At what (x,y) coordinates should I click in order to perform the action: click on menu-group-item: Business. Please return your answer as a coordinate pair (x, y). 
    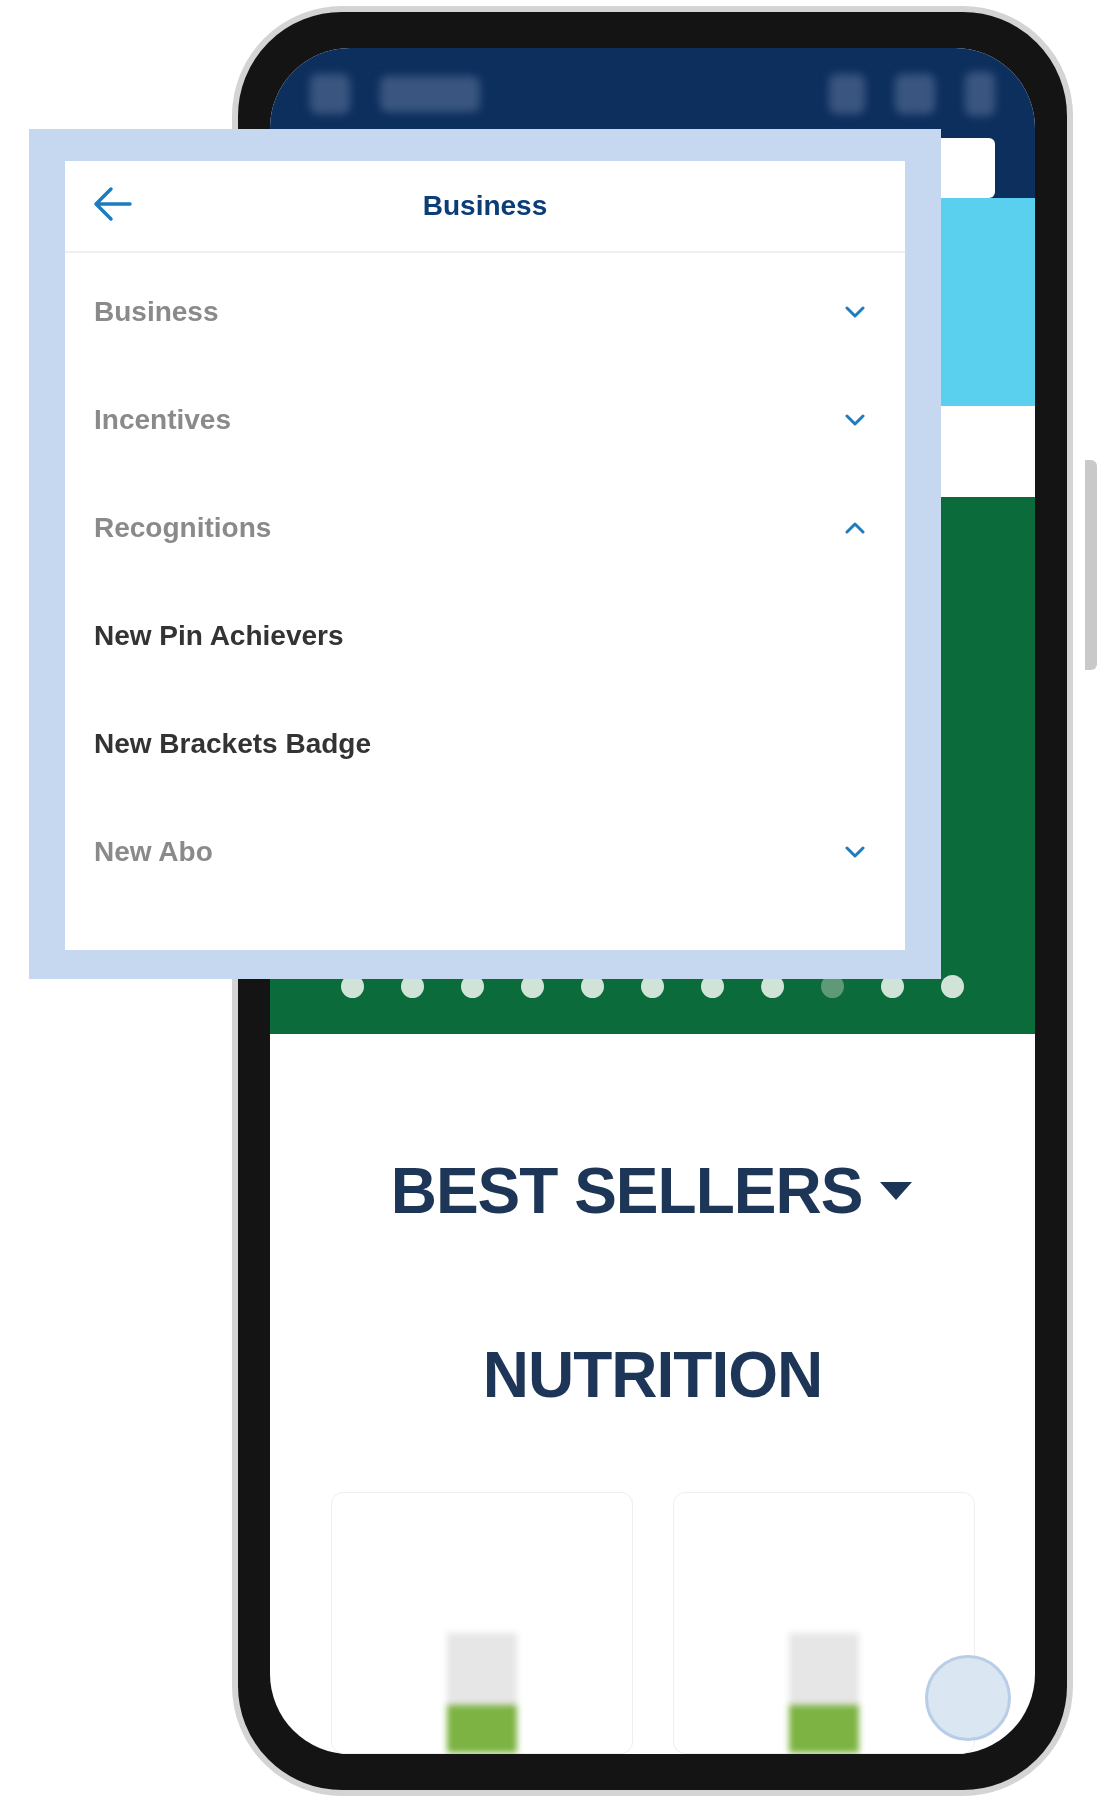
    Looking at the image, I should click on (485, 312).